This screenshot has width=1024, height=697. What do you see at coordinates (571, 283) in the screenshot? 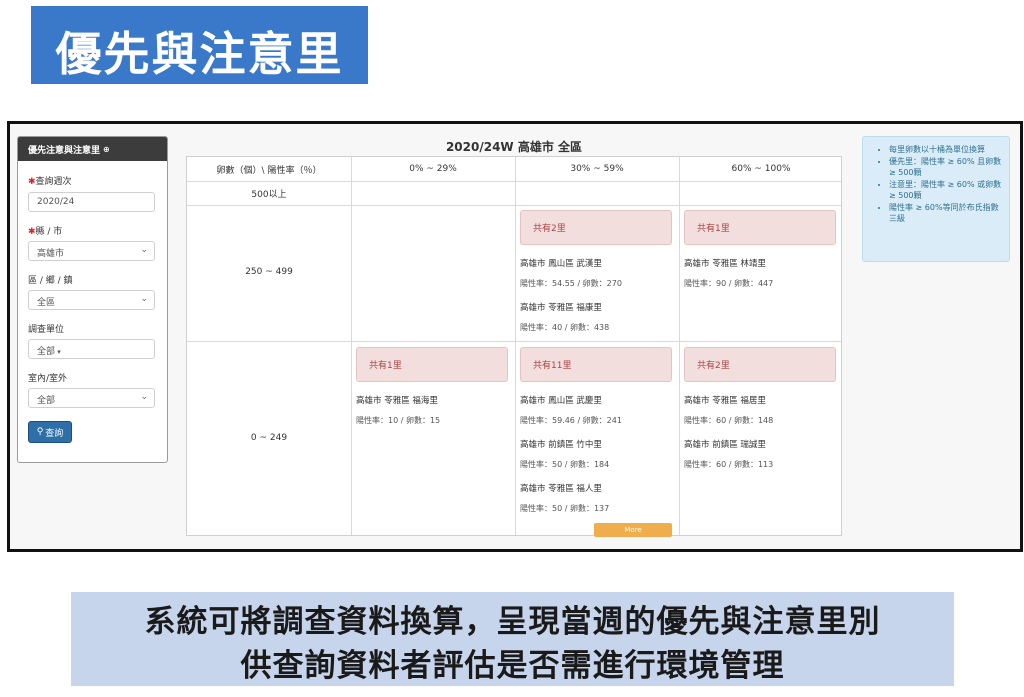
I see `village-stat: 陽性率：54.55 / 卵數：270` at bounding box center [571, 283].